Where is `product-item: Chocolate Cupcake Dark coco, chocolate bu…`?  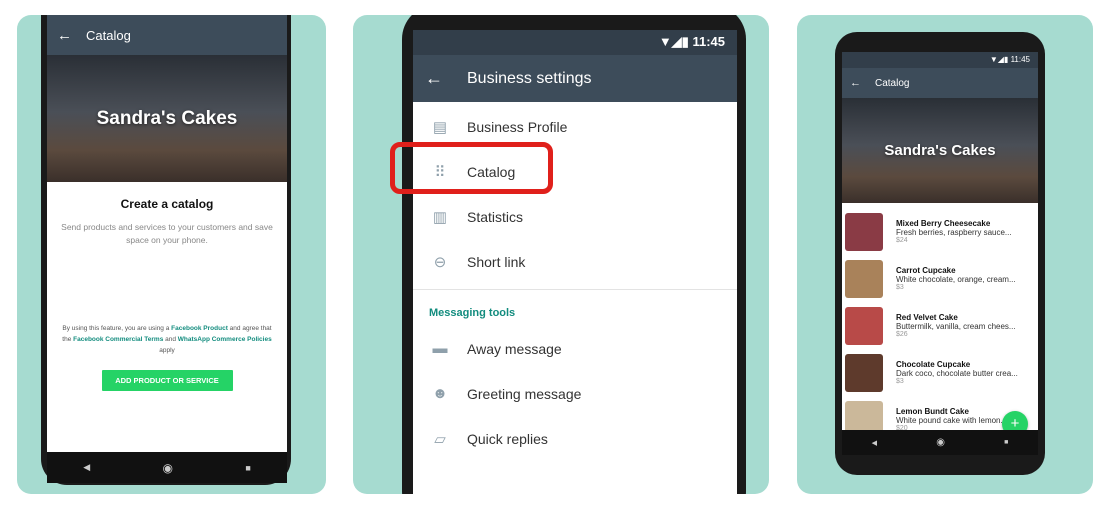
product-item: Chocolate Cupcake Dark coco, chocolate bu… is located at coordinates (940, 372).